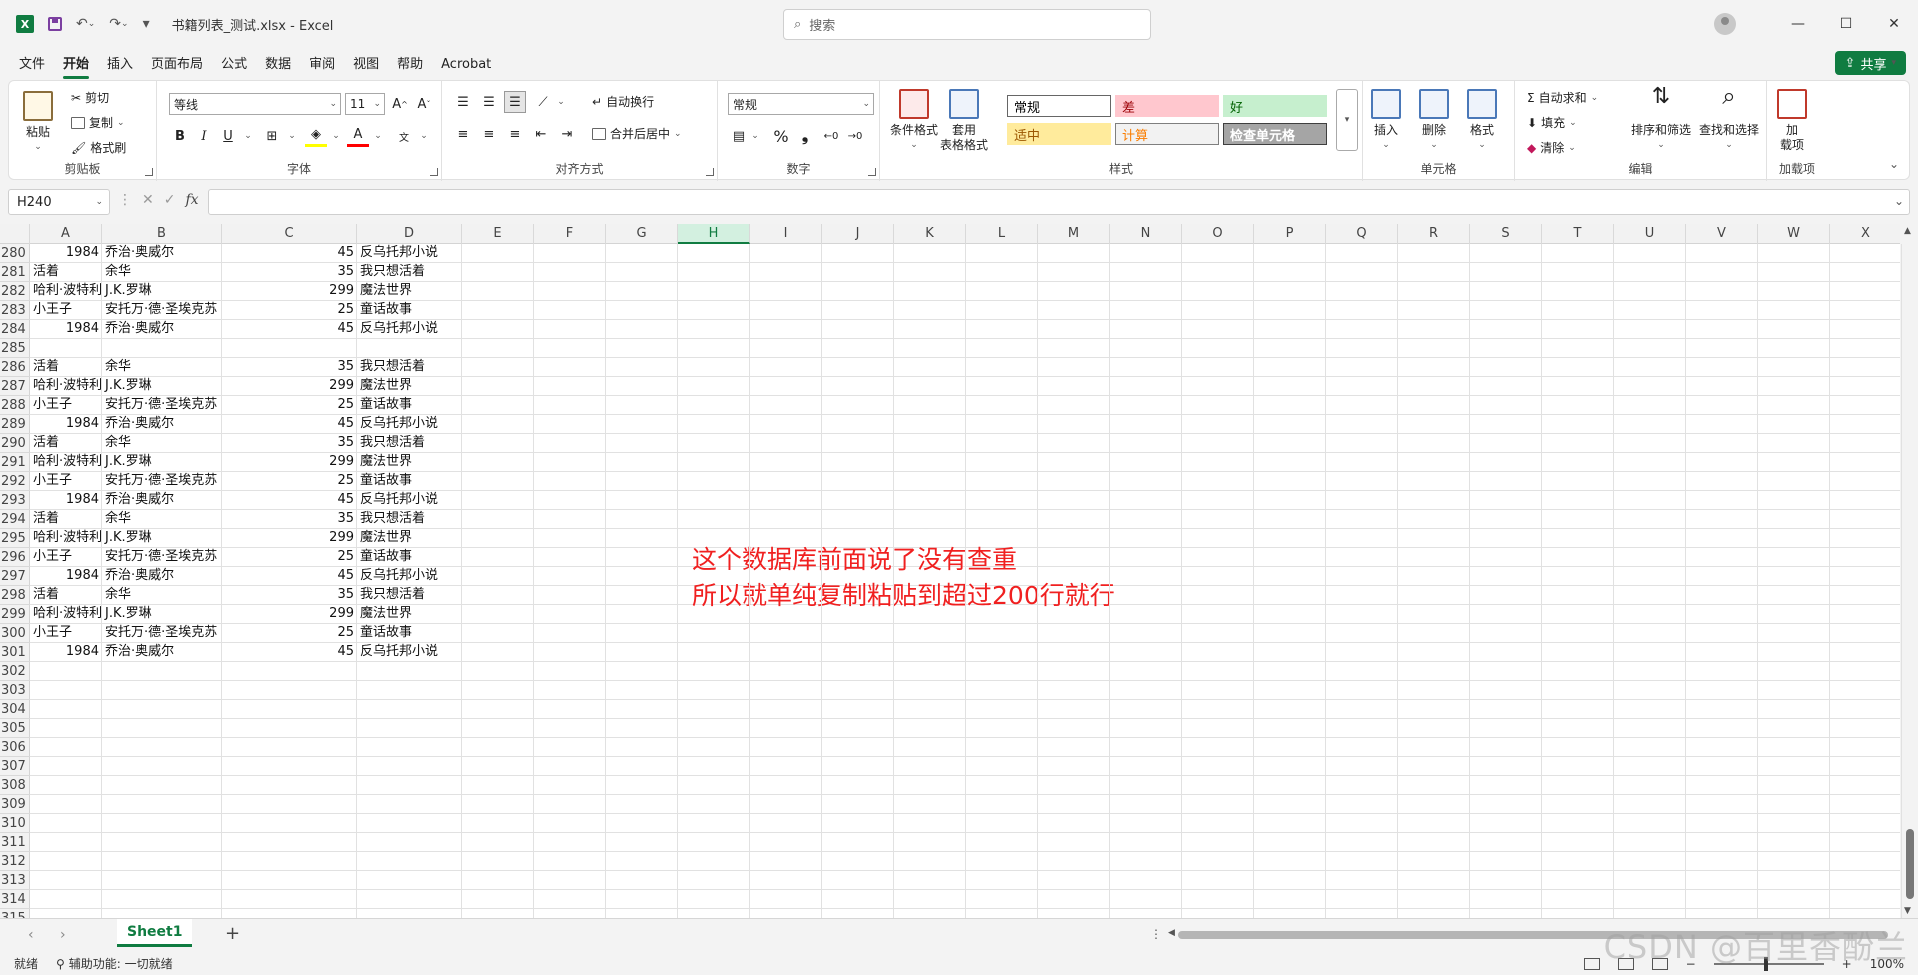  Describe the element at coordinates (155, 933) in the screenshot. I see `sheet-tab-sheet1: Sheet1` at that location.